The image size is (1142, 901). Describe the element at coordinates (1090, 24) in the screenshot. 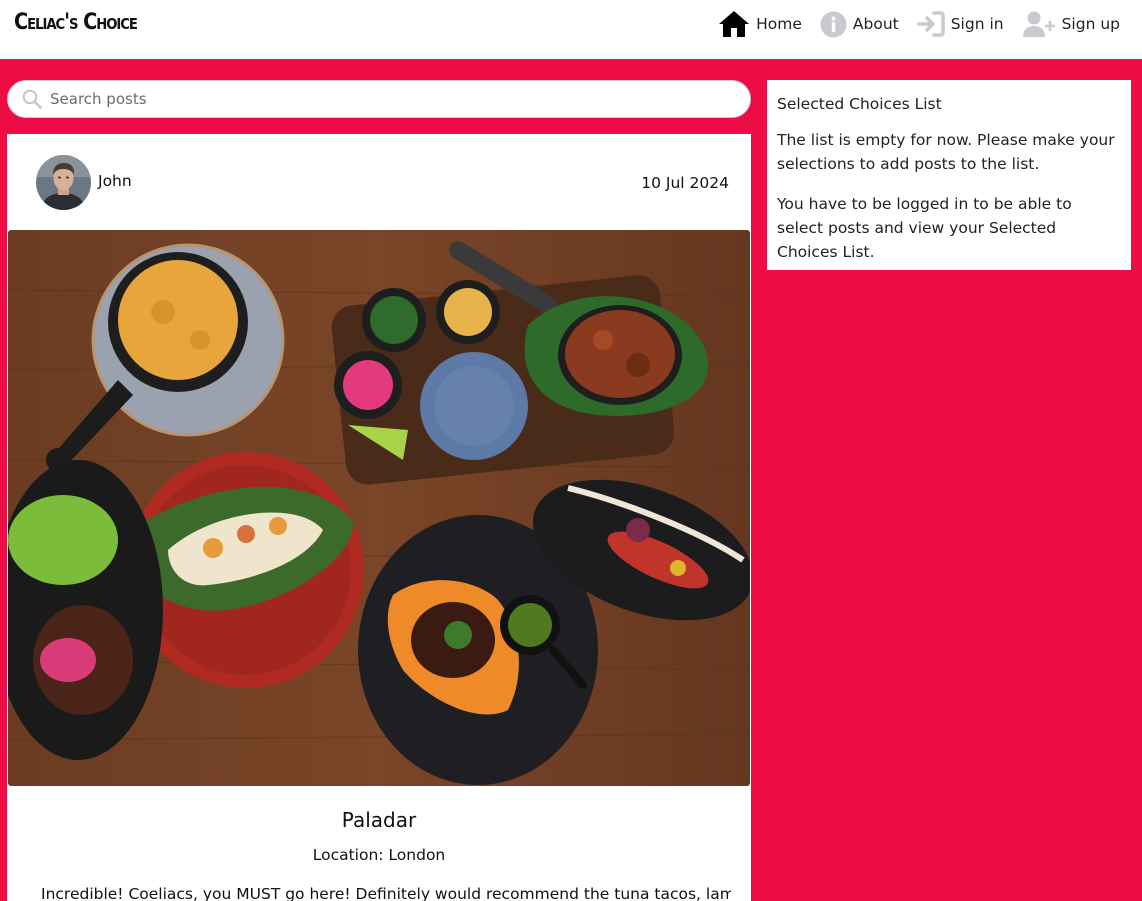

I see `nav-sign-up-label: Sign up` at that location.